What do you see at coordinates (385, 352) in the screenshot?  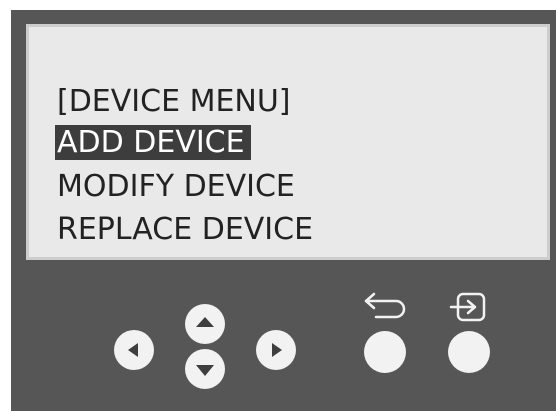 I see `back-button` at bounding box center [385, 352].